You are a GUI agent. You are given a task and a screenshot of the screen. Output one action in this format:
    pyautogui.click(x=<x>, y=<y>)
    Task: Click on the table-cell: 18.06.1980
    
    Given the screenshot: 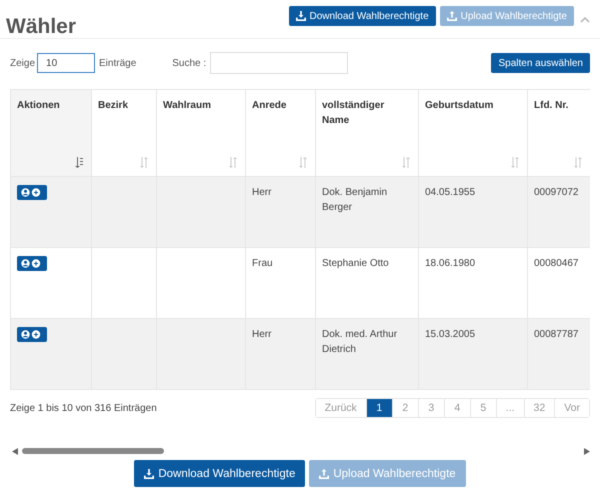 What is the action you would take?
    pyautogui.click(x=450, y=263)
    